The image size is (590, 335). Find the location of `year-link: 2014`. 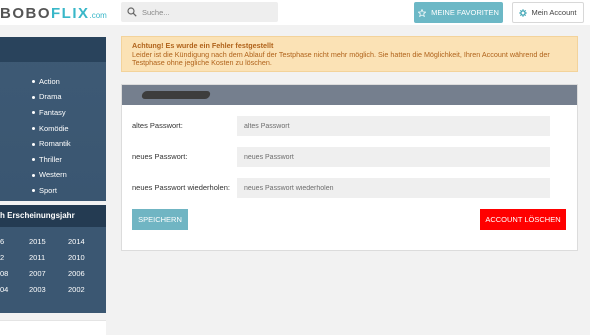

year-link: 2014 is located at coordinates (76, 241).